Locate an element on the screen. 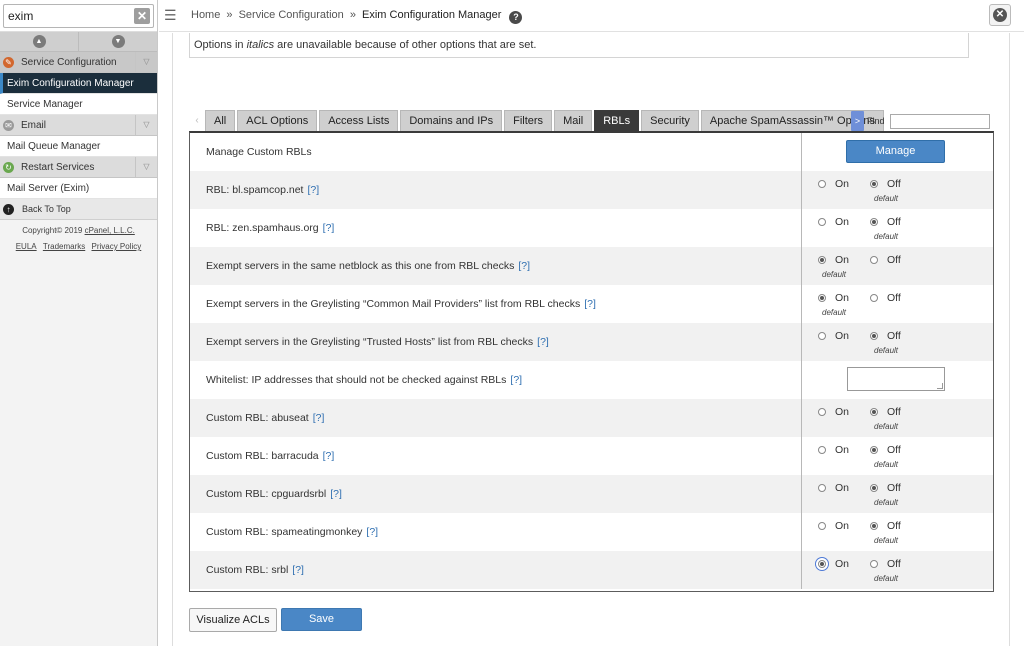  tab-filters: Filters is located at coordinates (528, 120).